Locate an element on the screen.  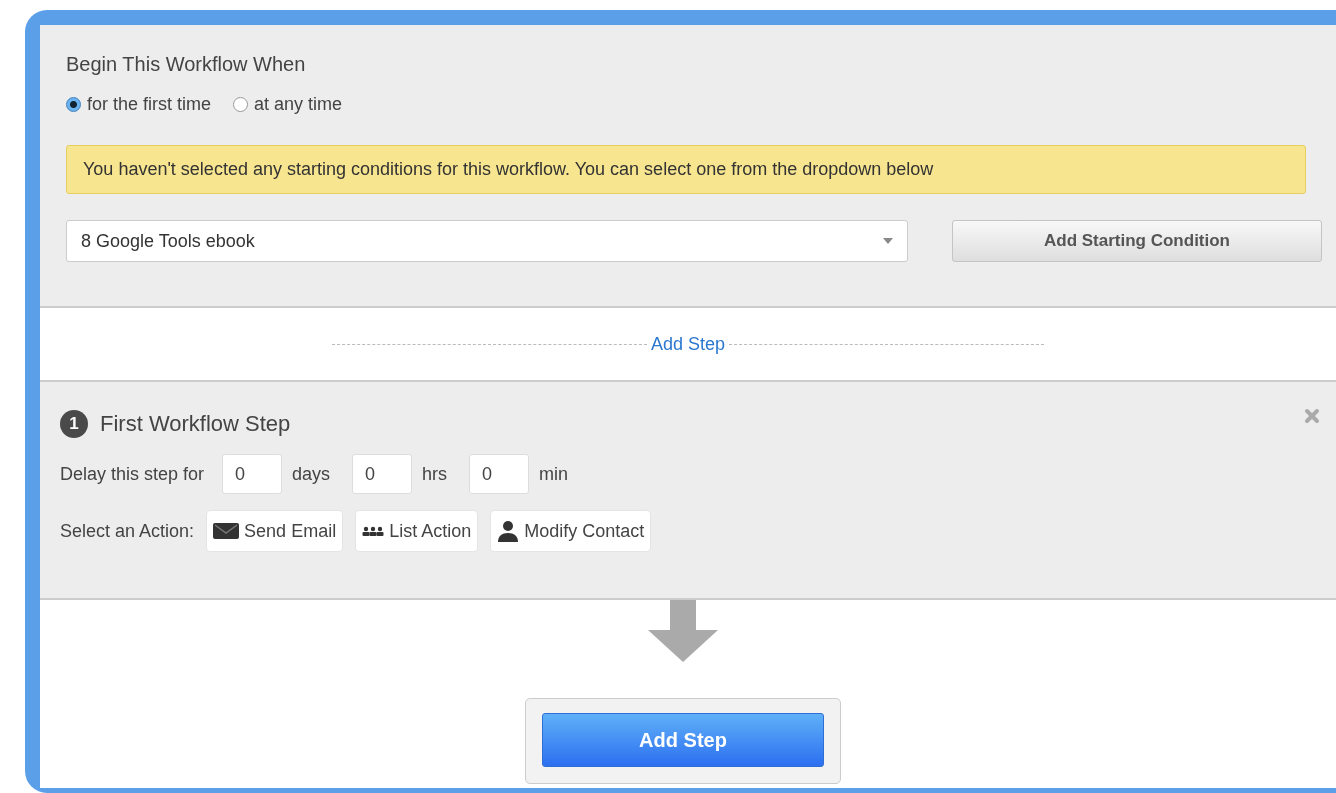
down-arrow-icon is located at coordinates (683, 631).